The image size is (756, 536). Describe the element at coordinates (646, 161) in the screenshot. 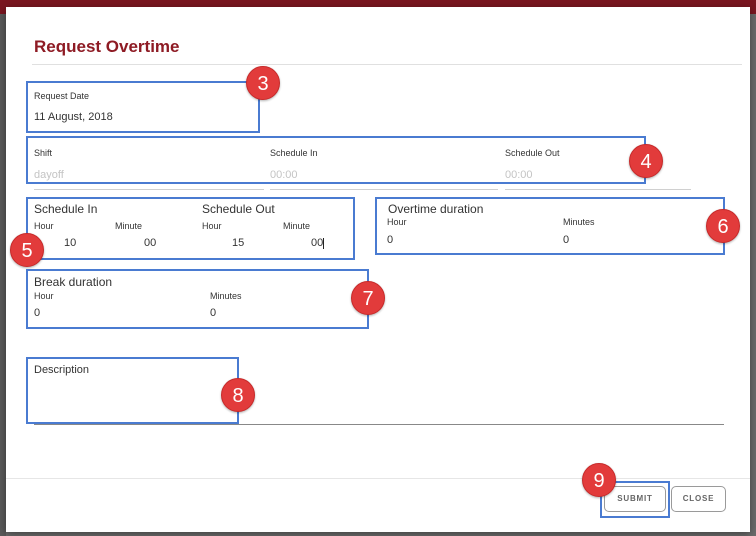

I see `annotation-badge-4: 4` at that location.